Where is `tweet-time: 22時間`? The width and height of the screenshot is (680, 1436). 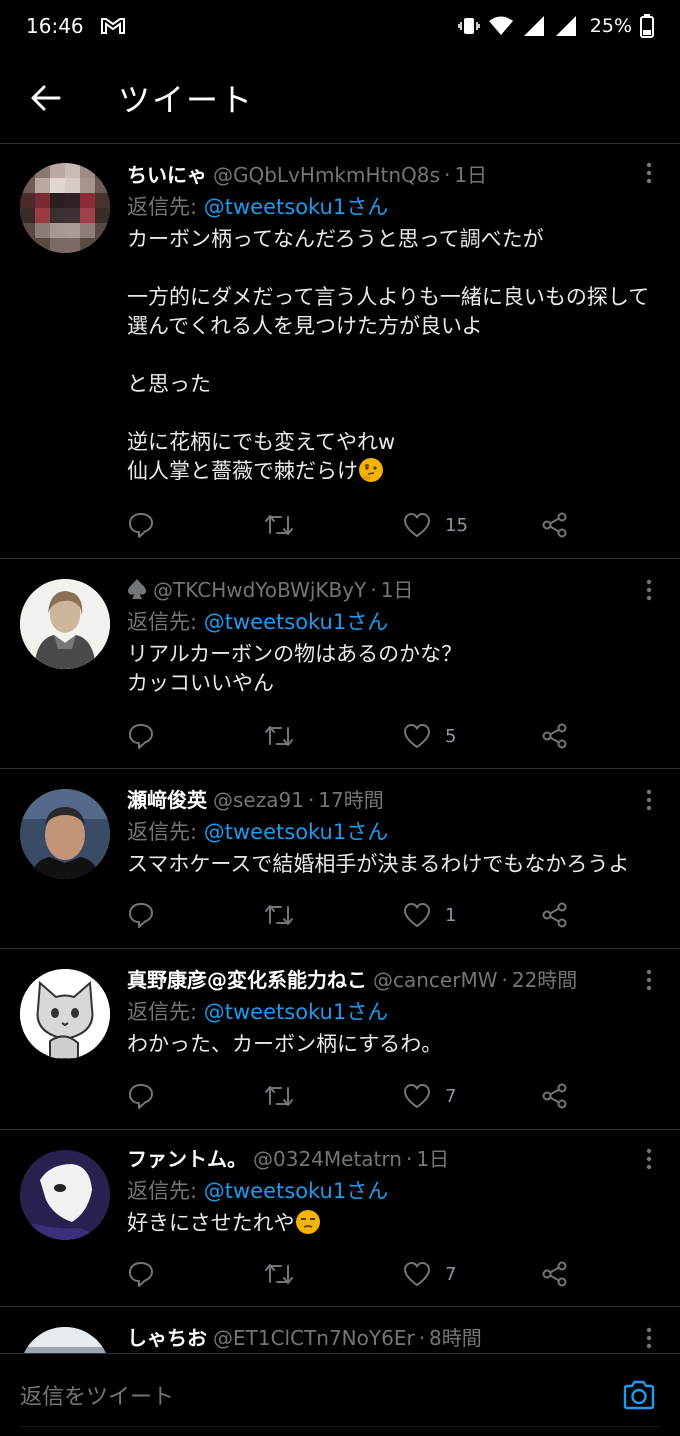 tweet-time: 22時間 is located at coordinates (544, 980).